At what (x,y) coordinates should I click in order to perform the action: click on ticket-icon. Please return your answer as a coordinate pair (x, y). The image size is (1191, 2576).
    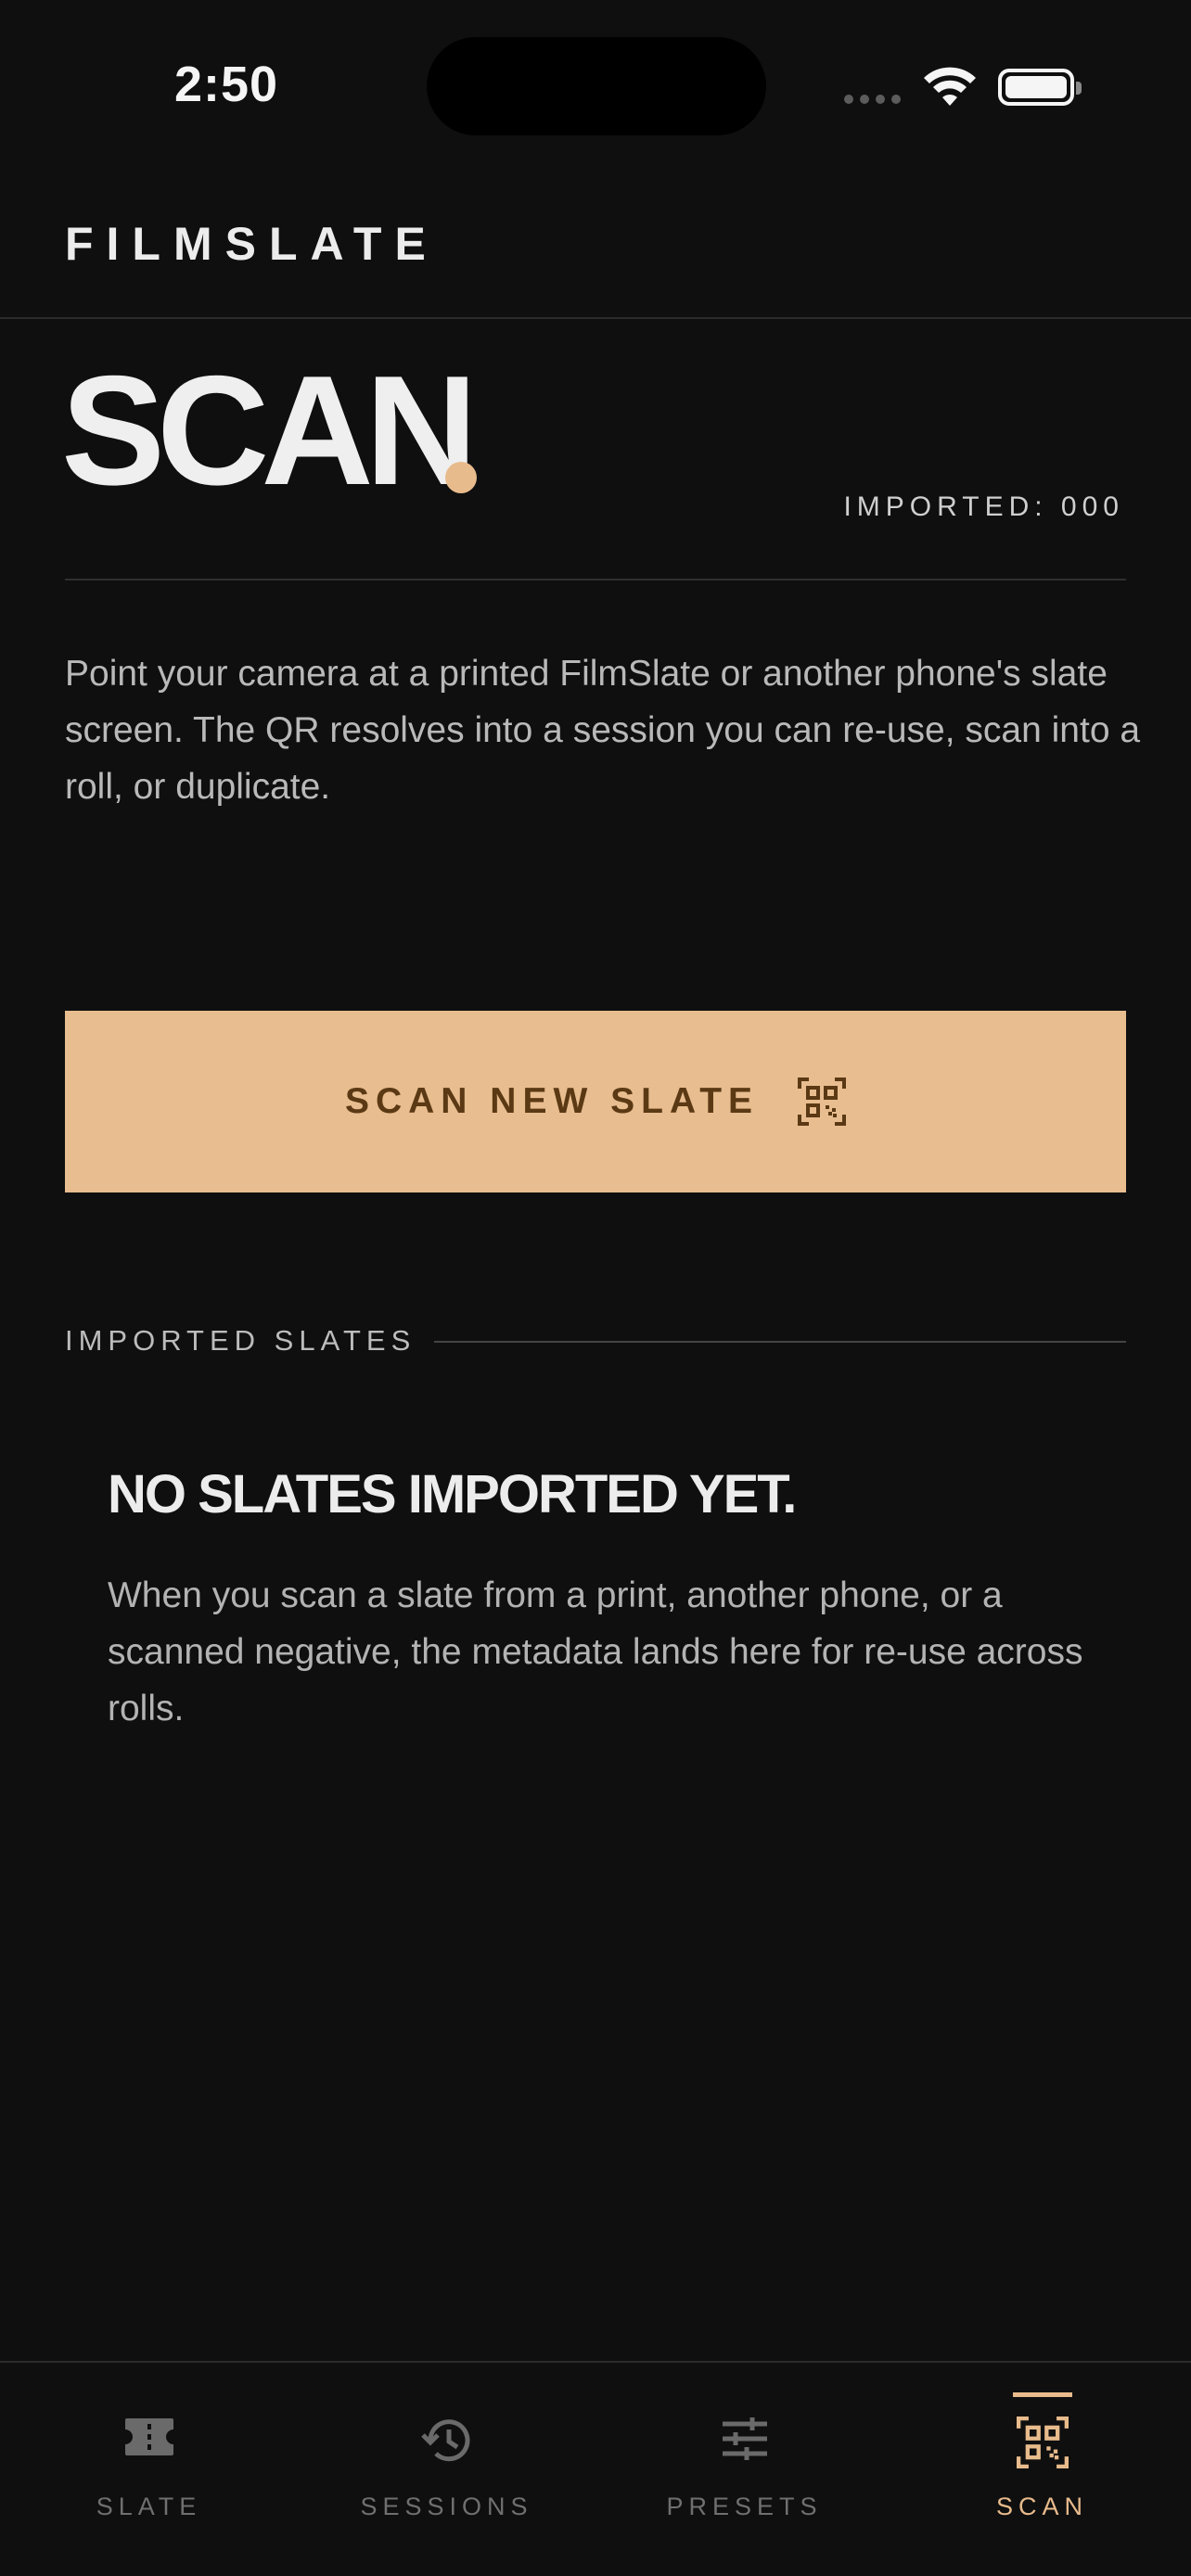
    Looking at the image, I should click on (149, 2439).